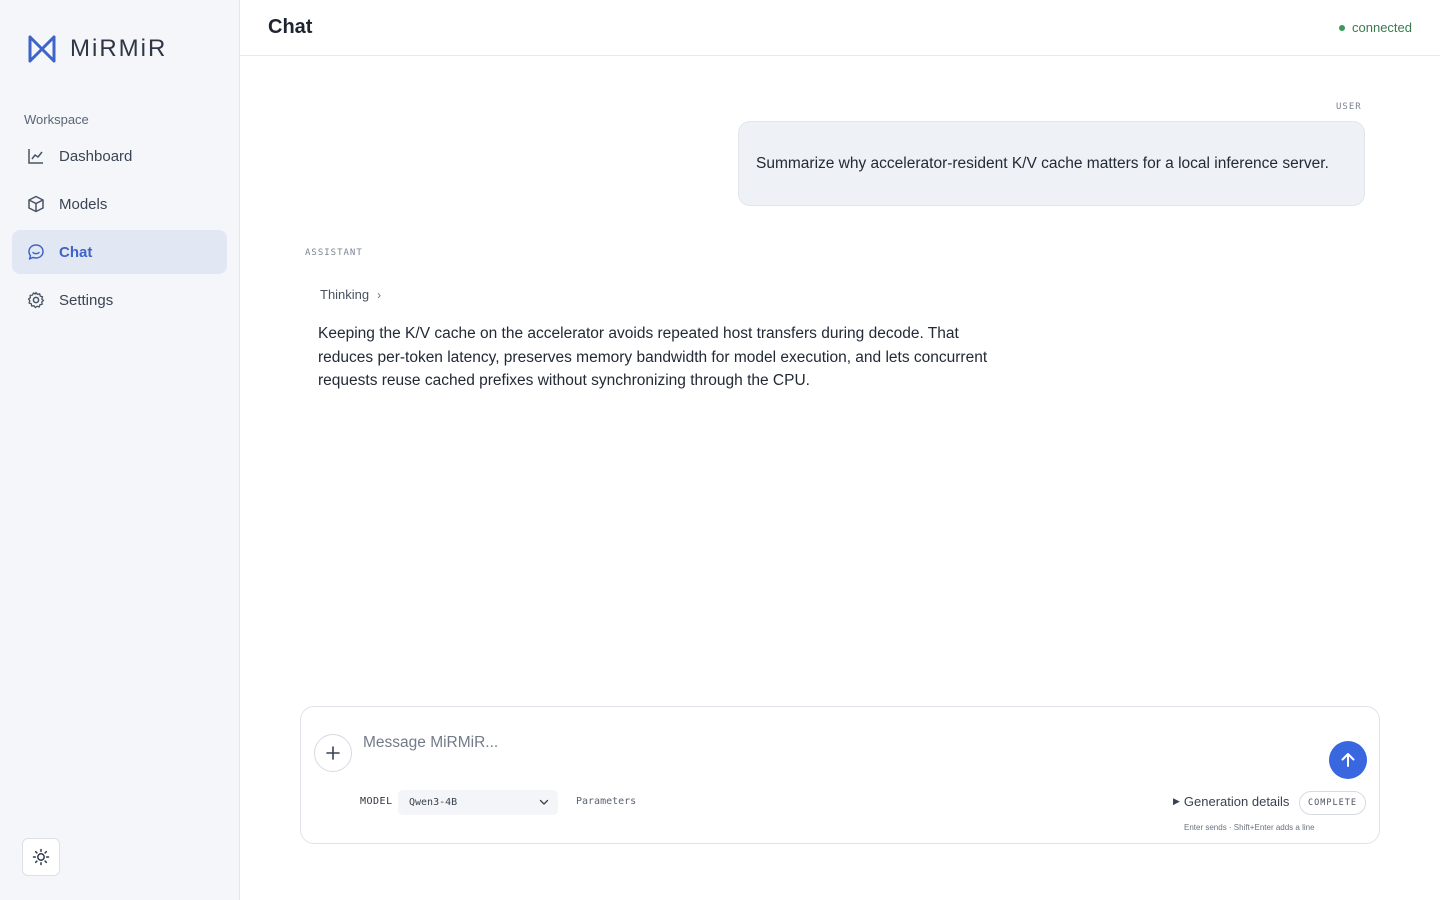  I want to click on sidebar-nav: Dashboard Models Chat Settings, so click(119, 230).